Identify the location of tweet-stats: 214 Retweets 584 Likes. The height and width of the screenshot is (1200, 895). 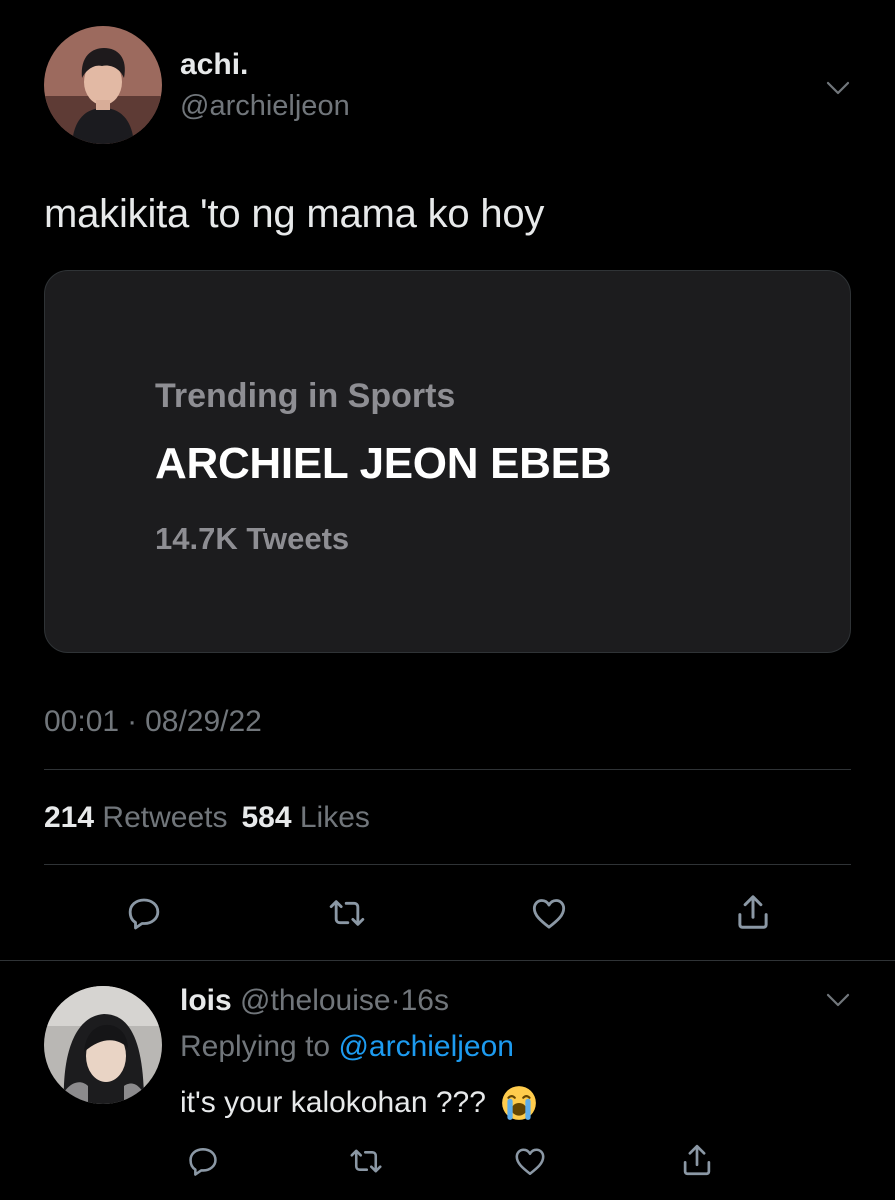
(207, 818).